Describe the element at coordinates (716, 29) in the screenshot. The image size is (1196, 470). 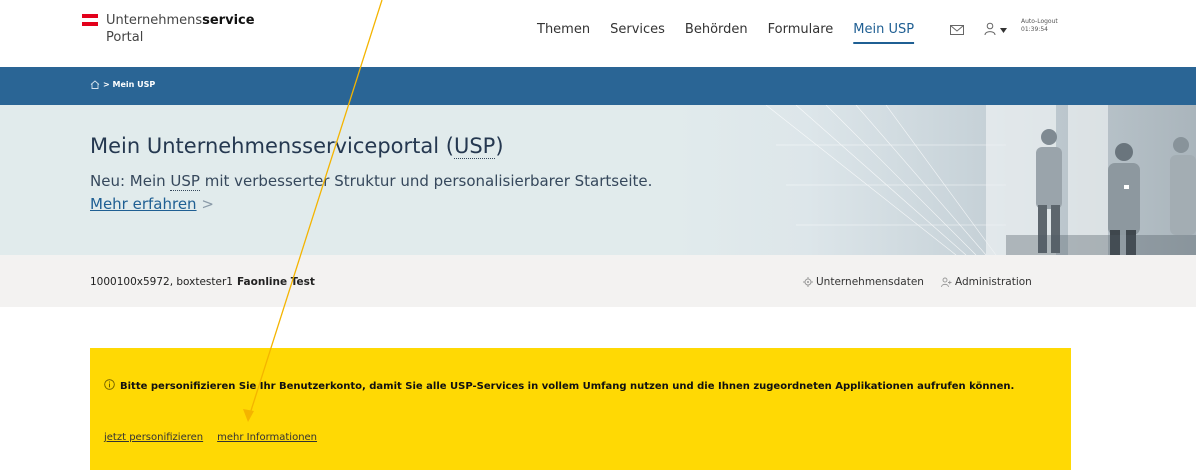
I see `nav-item-behoerden: Behörden` at that location.